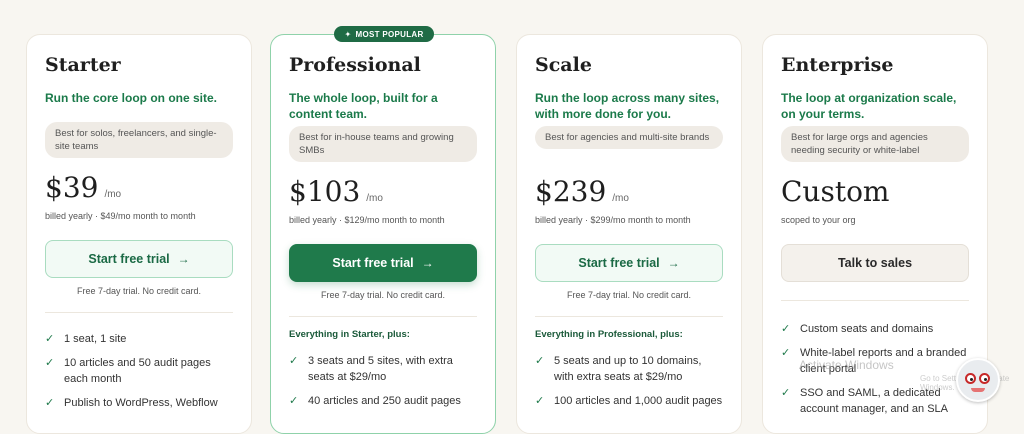  I want to click on billing-note: billed yearly · $129/mo month to month, so click(367, 220).